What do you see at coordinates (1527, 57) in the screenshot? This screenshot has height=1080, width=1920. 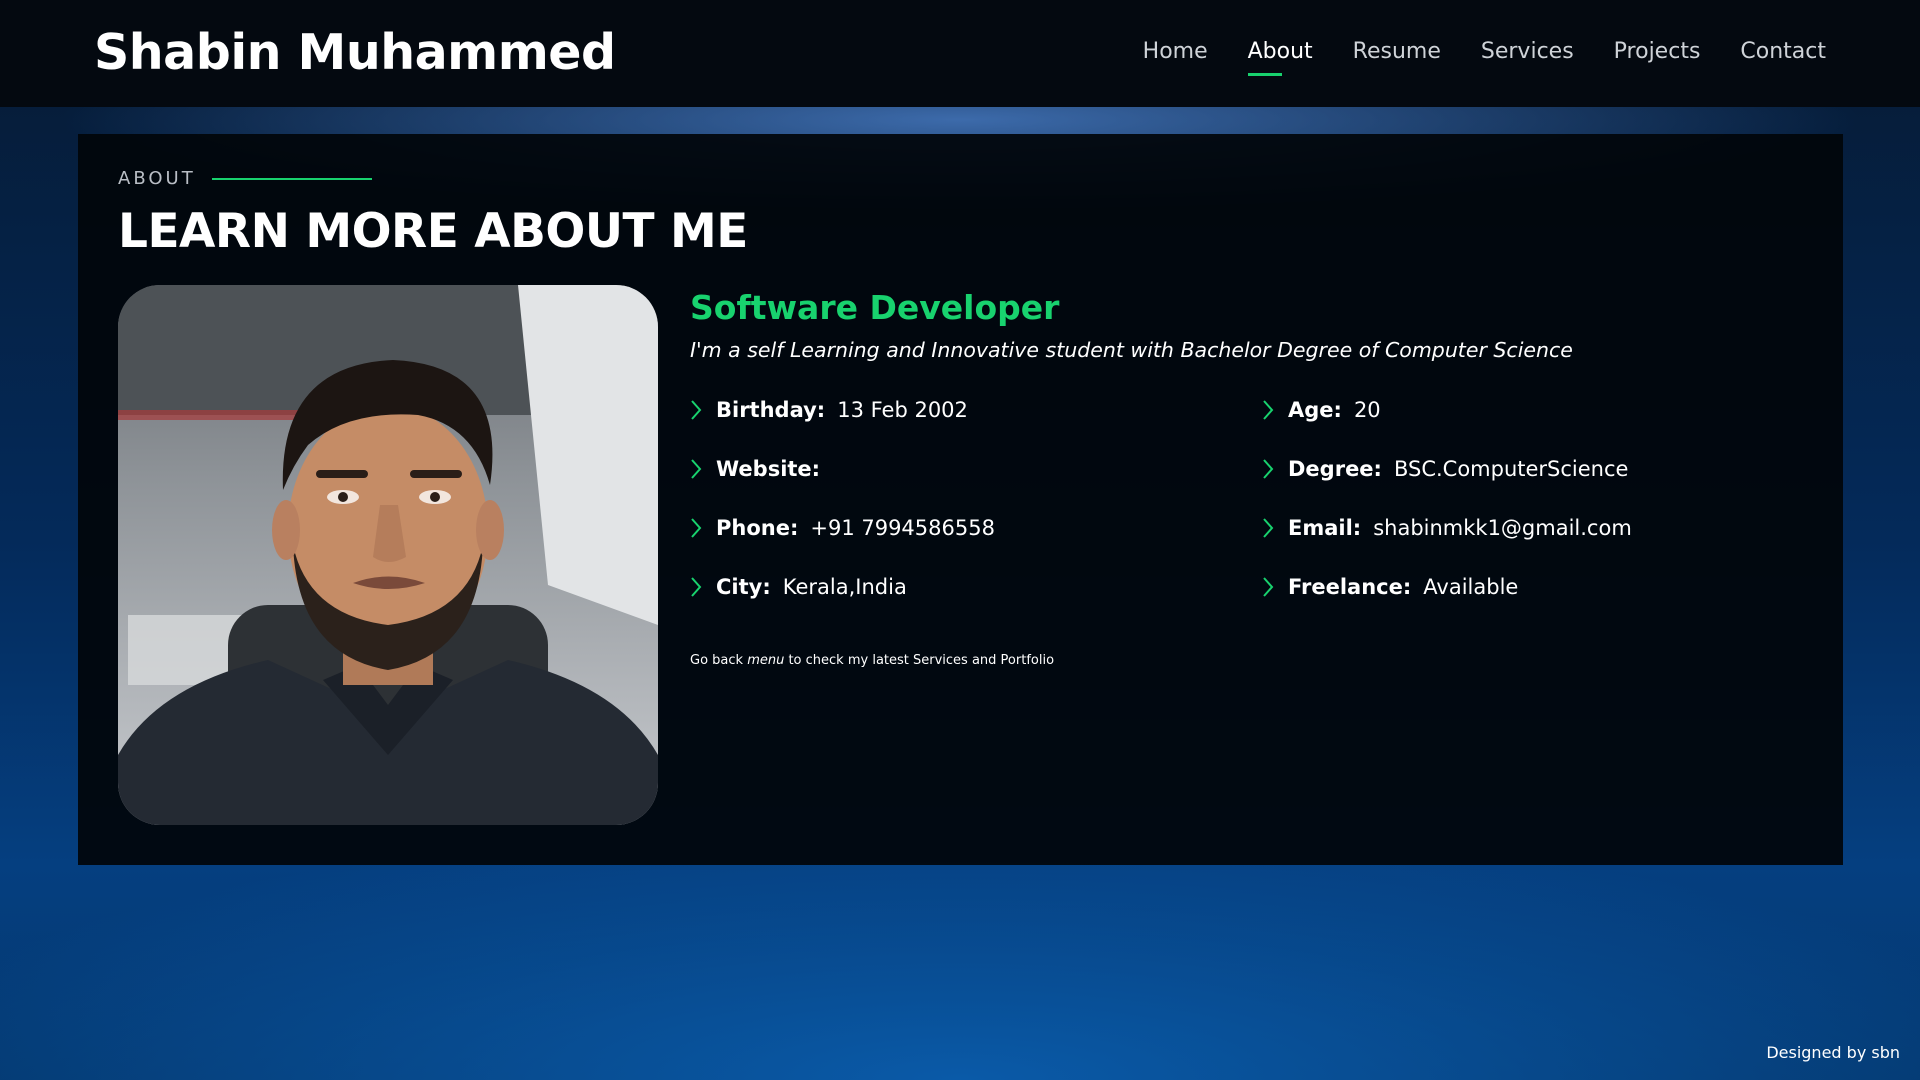 I see `nav-services: Services` at bounding box center [1527, 57].